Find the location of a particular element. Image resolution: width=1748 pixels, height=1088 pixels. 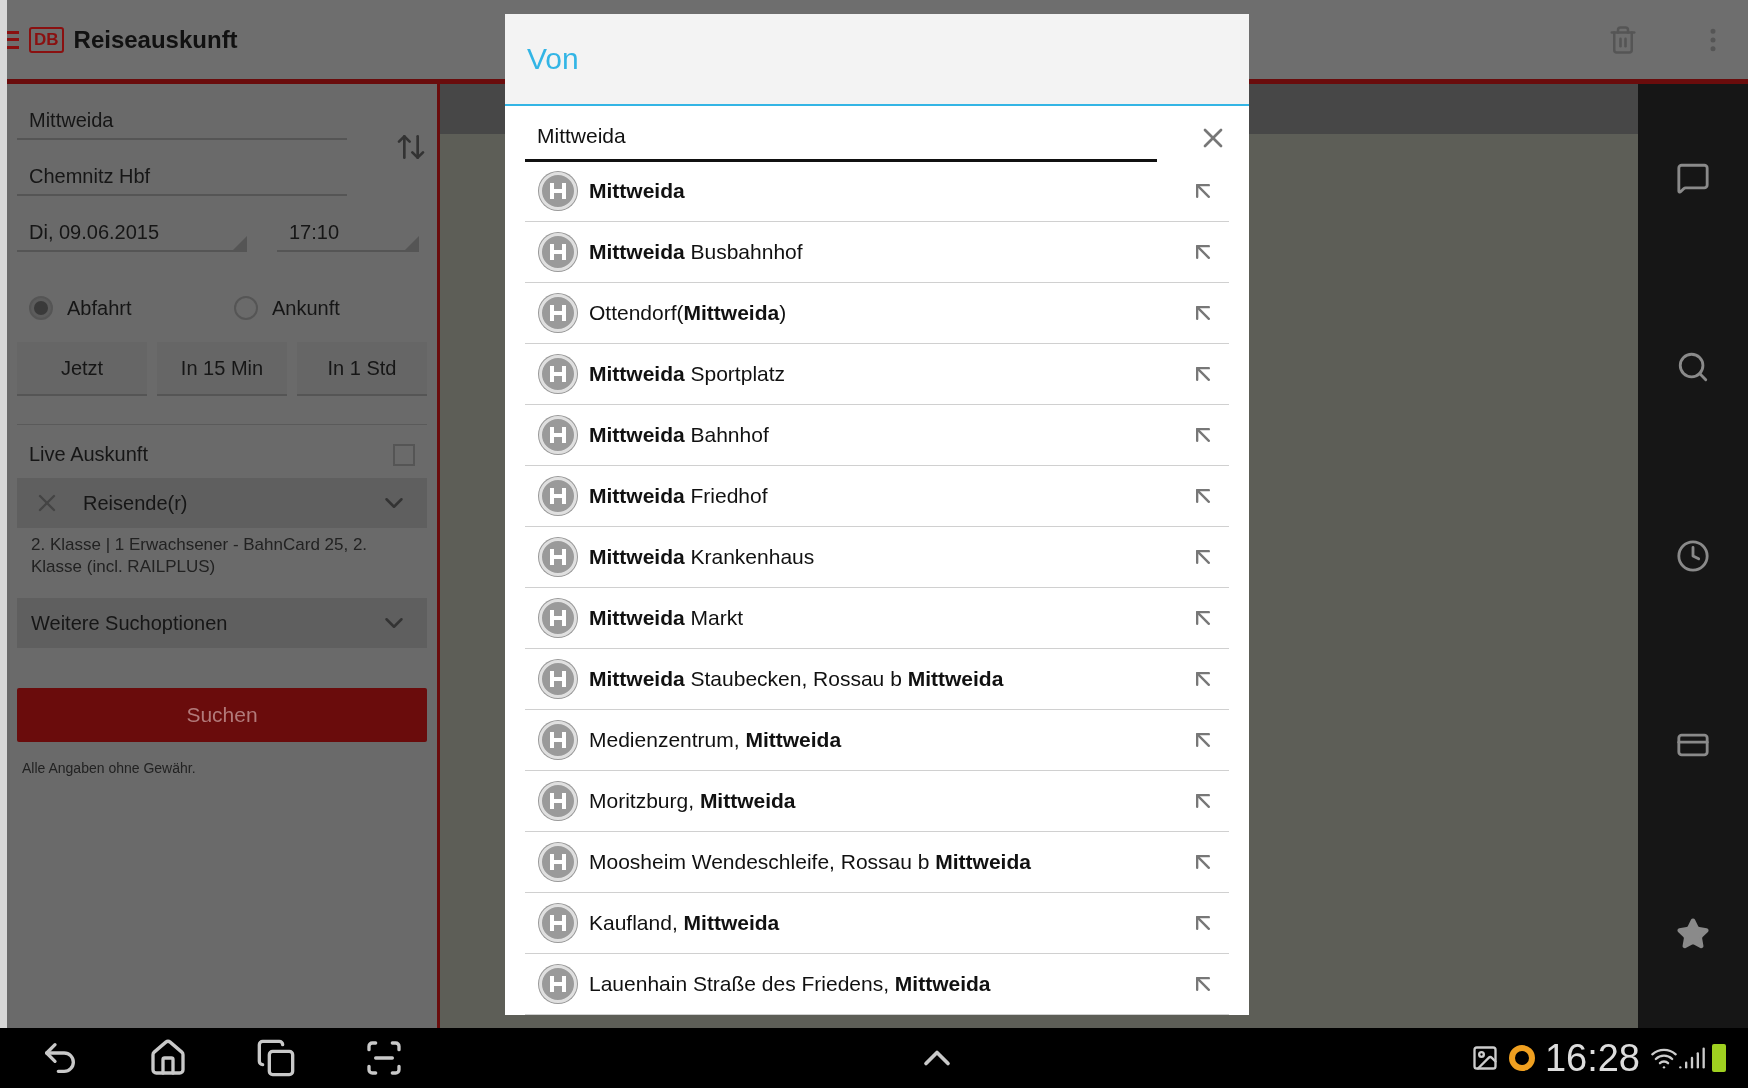

suggestion-item: Mittweida Bahnhof is located at coordinates (877, 436).